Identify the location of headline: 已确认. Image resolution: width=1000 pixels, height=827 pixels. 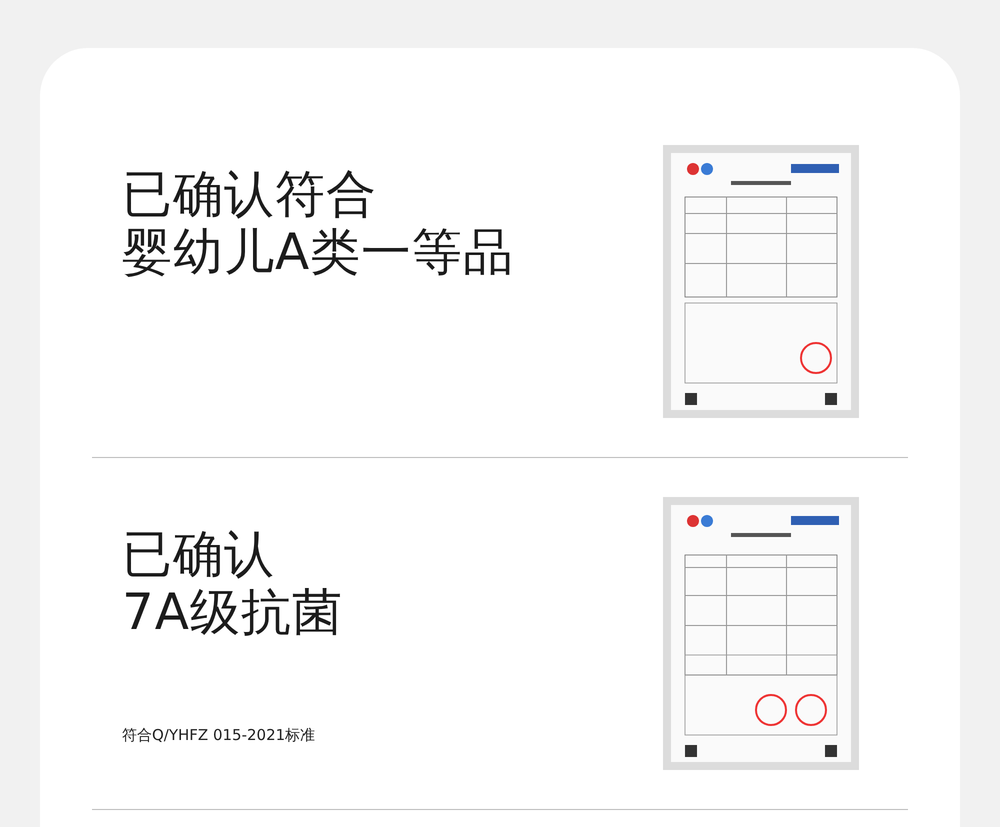
(199, 554).